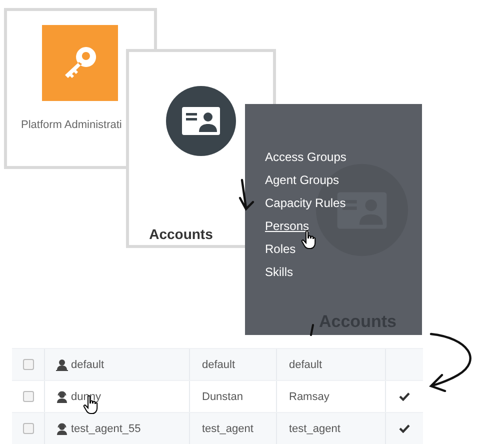 The height and width of the screenshot is (444, 490). I want to click on pen-stroke, so click(312, 330).